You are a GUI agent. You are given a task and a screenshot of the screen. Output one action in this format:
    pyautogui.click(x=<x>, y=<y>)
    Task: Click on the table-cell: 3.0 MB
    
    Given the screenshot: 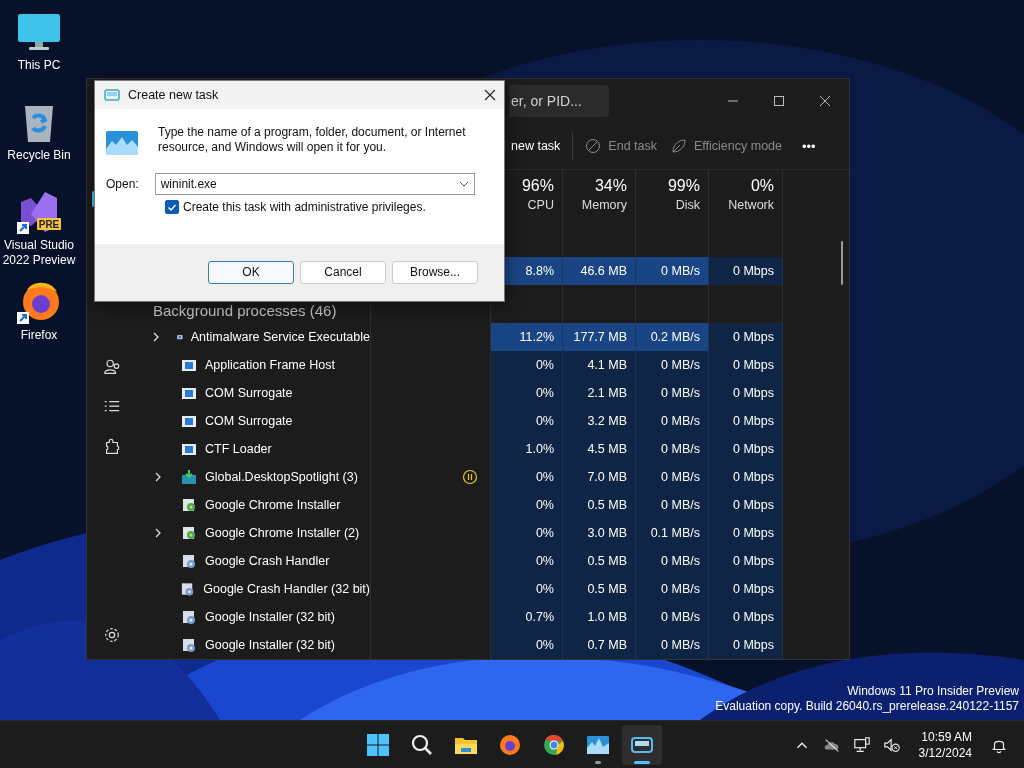 What is the action you would take?
    pyautogui.click(x=599, y=533)
    